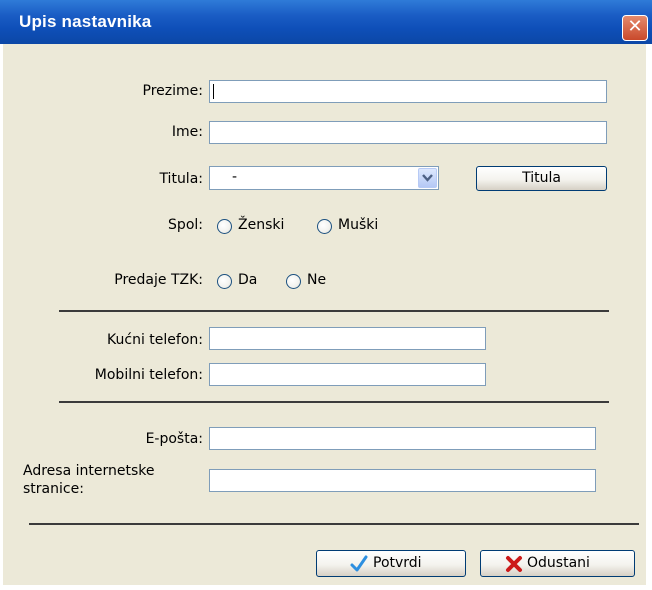 The width and height of the screenshot is (652, 590). What do you see at coordinates (358, 225) in the screenshot?
I see `radio-muski-label: Muški` at bounding box center [358, 225].